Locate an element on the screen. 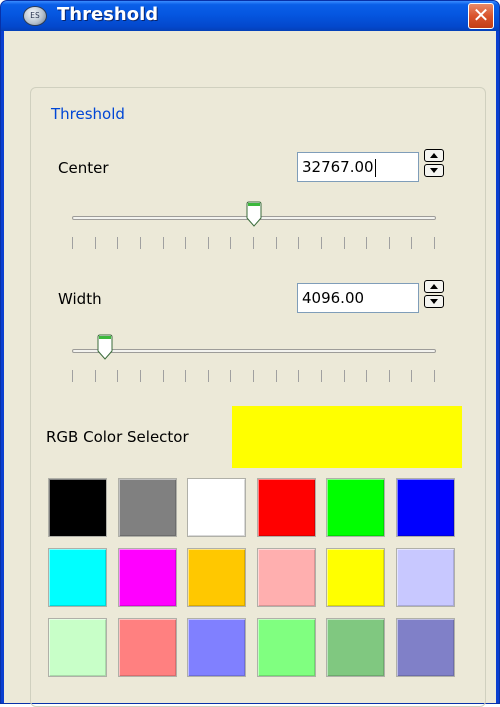 Image resolution: width=500 pixels, height=707 pixels. center-label: Center is located at coordinates (83, 168).